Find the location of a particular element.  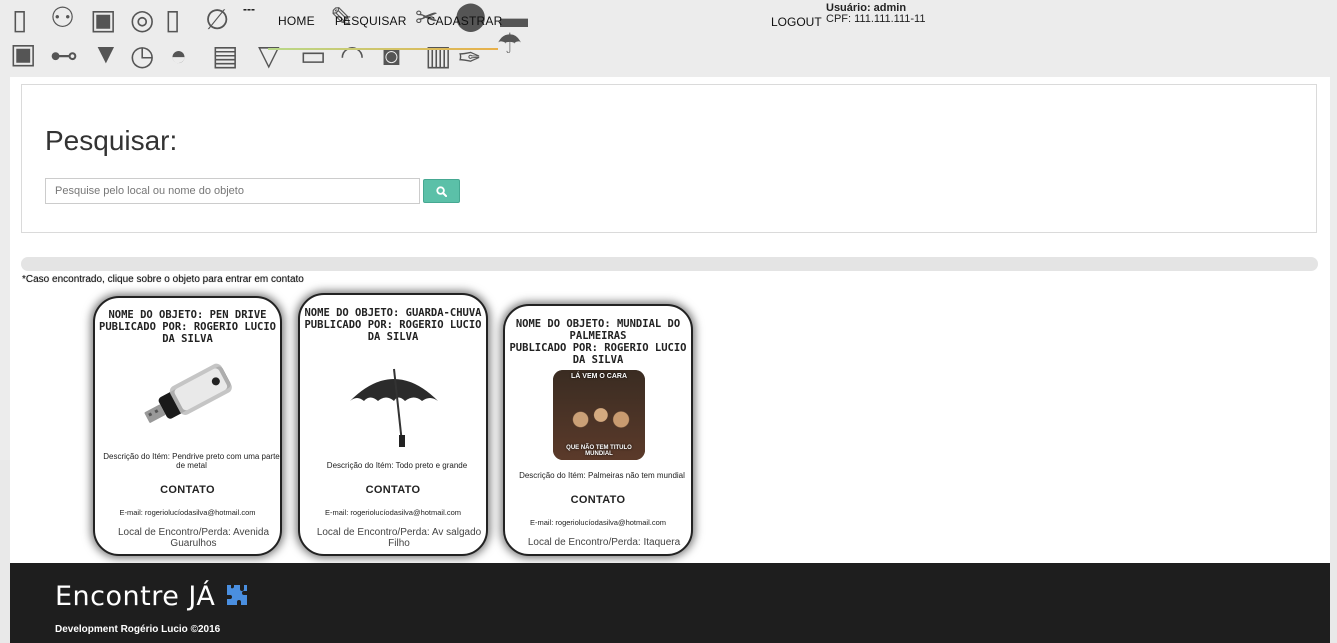

meme-photo-image: LÁ VEM O CARA QUE NÃO TEM TITULO MUNDIAL is located at coordinates (599, 415).